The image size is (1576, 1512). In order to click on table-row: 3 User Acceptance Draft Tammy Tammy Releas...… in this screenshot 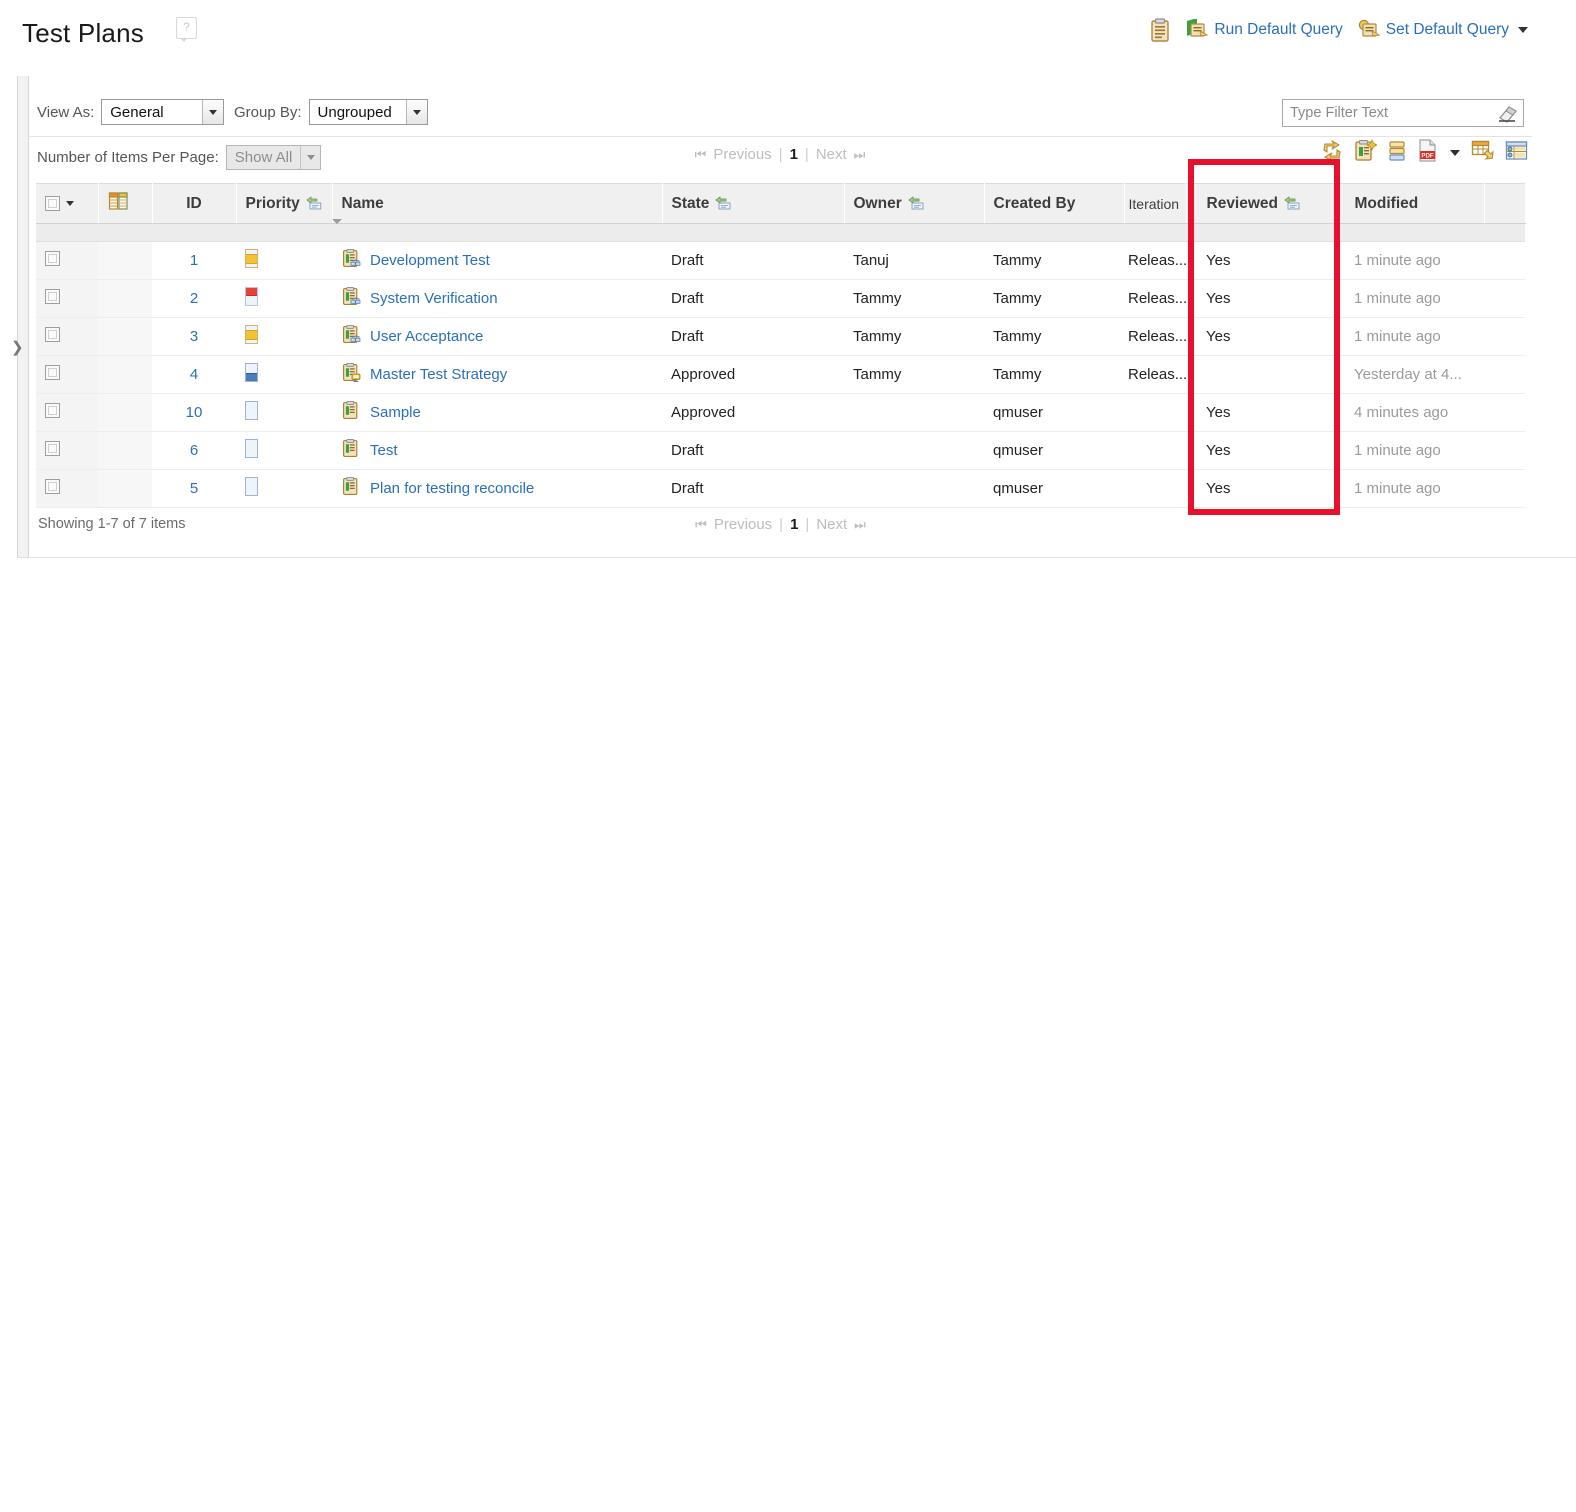, I will do `click(780, 336)`.